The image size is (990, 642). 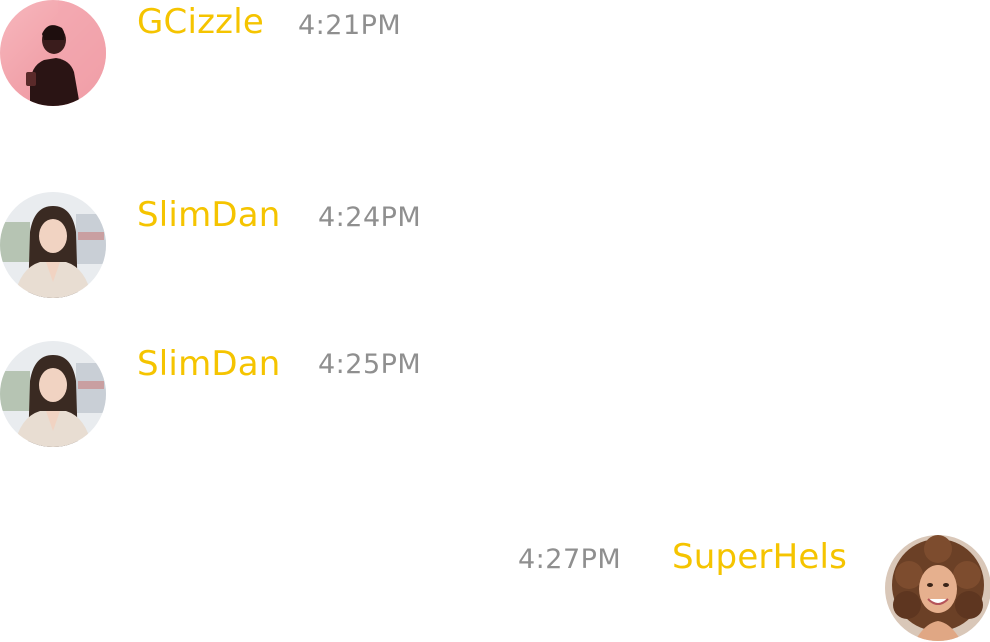 I want to click on timestamp: 4:24PM, so click(x=370, y=217).